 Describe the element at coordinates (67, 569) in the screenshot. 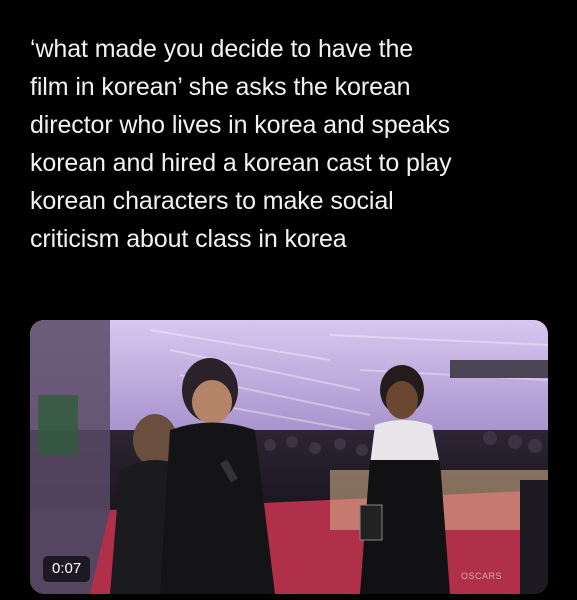

I see `video-duration-badge: 0:07` at that location.